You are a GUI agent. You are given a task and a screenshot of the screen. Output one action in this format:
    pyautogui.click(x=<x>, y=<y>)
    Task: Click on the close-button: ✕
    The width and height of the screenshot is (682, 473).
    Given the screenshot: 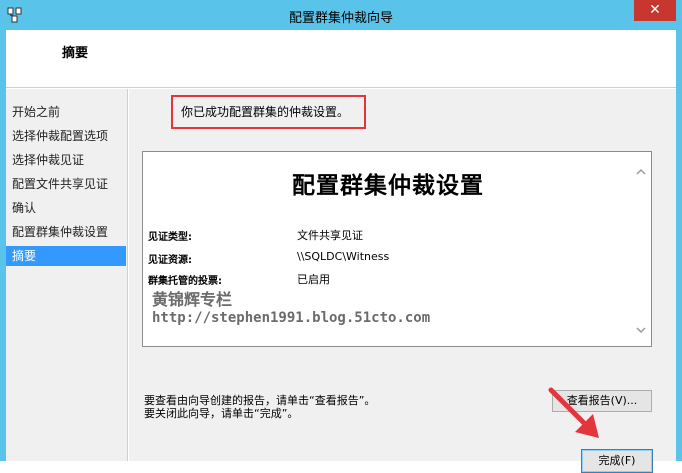 What is the action you would take?
    pyautogui.click(x=655, y=10)
    